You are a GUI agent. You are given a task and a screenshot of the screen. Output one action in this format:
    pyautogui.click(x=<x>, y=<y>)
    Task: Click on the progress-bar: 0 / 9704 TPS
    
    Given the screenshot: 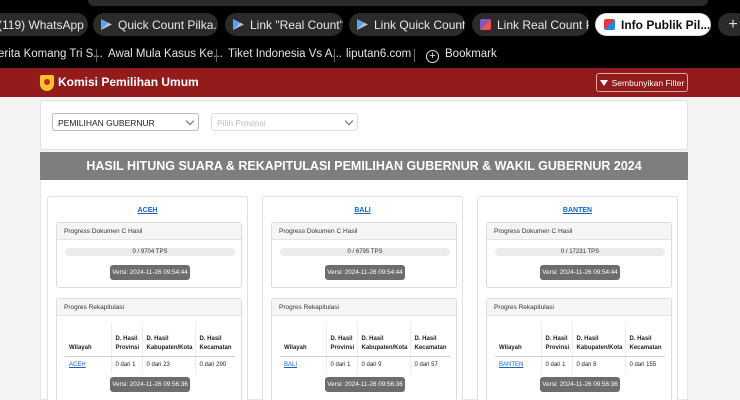 What is the action you would take?
    pyautogui.click(x=150, y=252)
    